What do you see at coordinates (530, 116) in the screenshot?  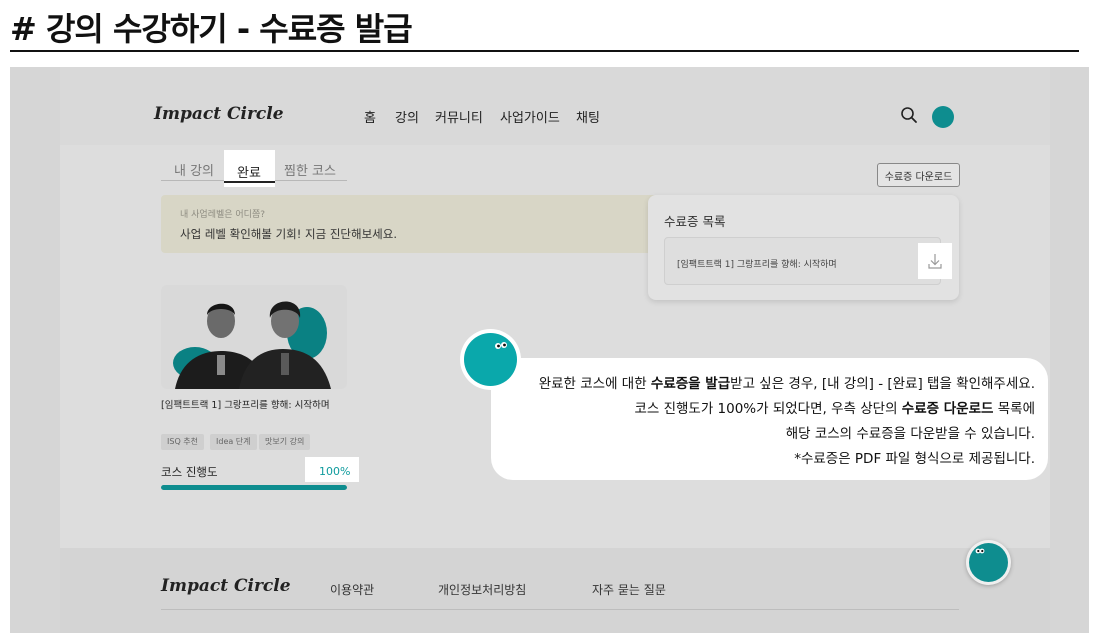 I see `nav-business-guide: 사업가이드` at bounding box center [530, 116].